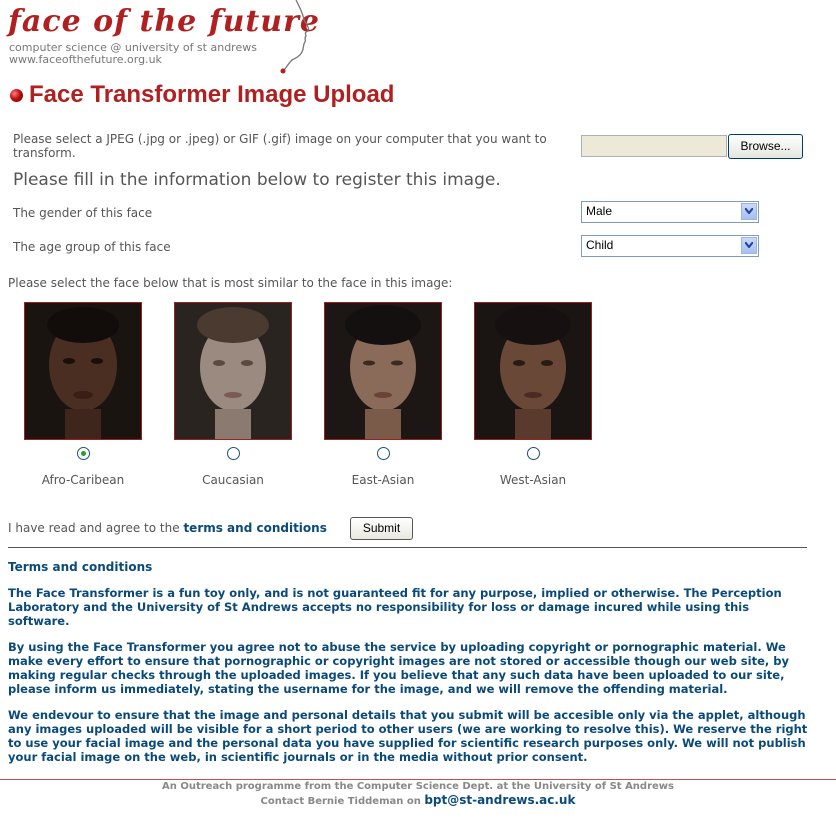  What do you see at coordinates (499, 800) in the screenshot?
I see `footer-email-link: bpt@st-andrews.ac.uk` at bounding box center [499, 800].